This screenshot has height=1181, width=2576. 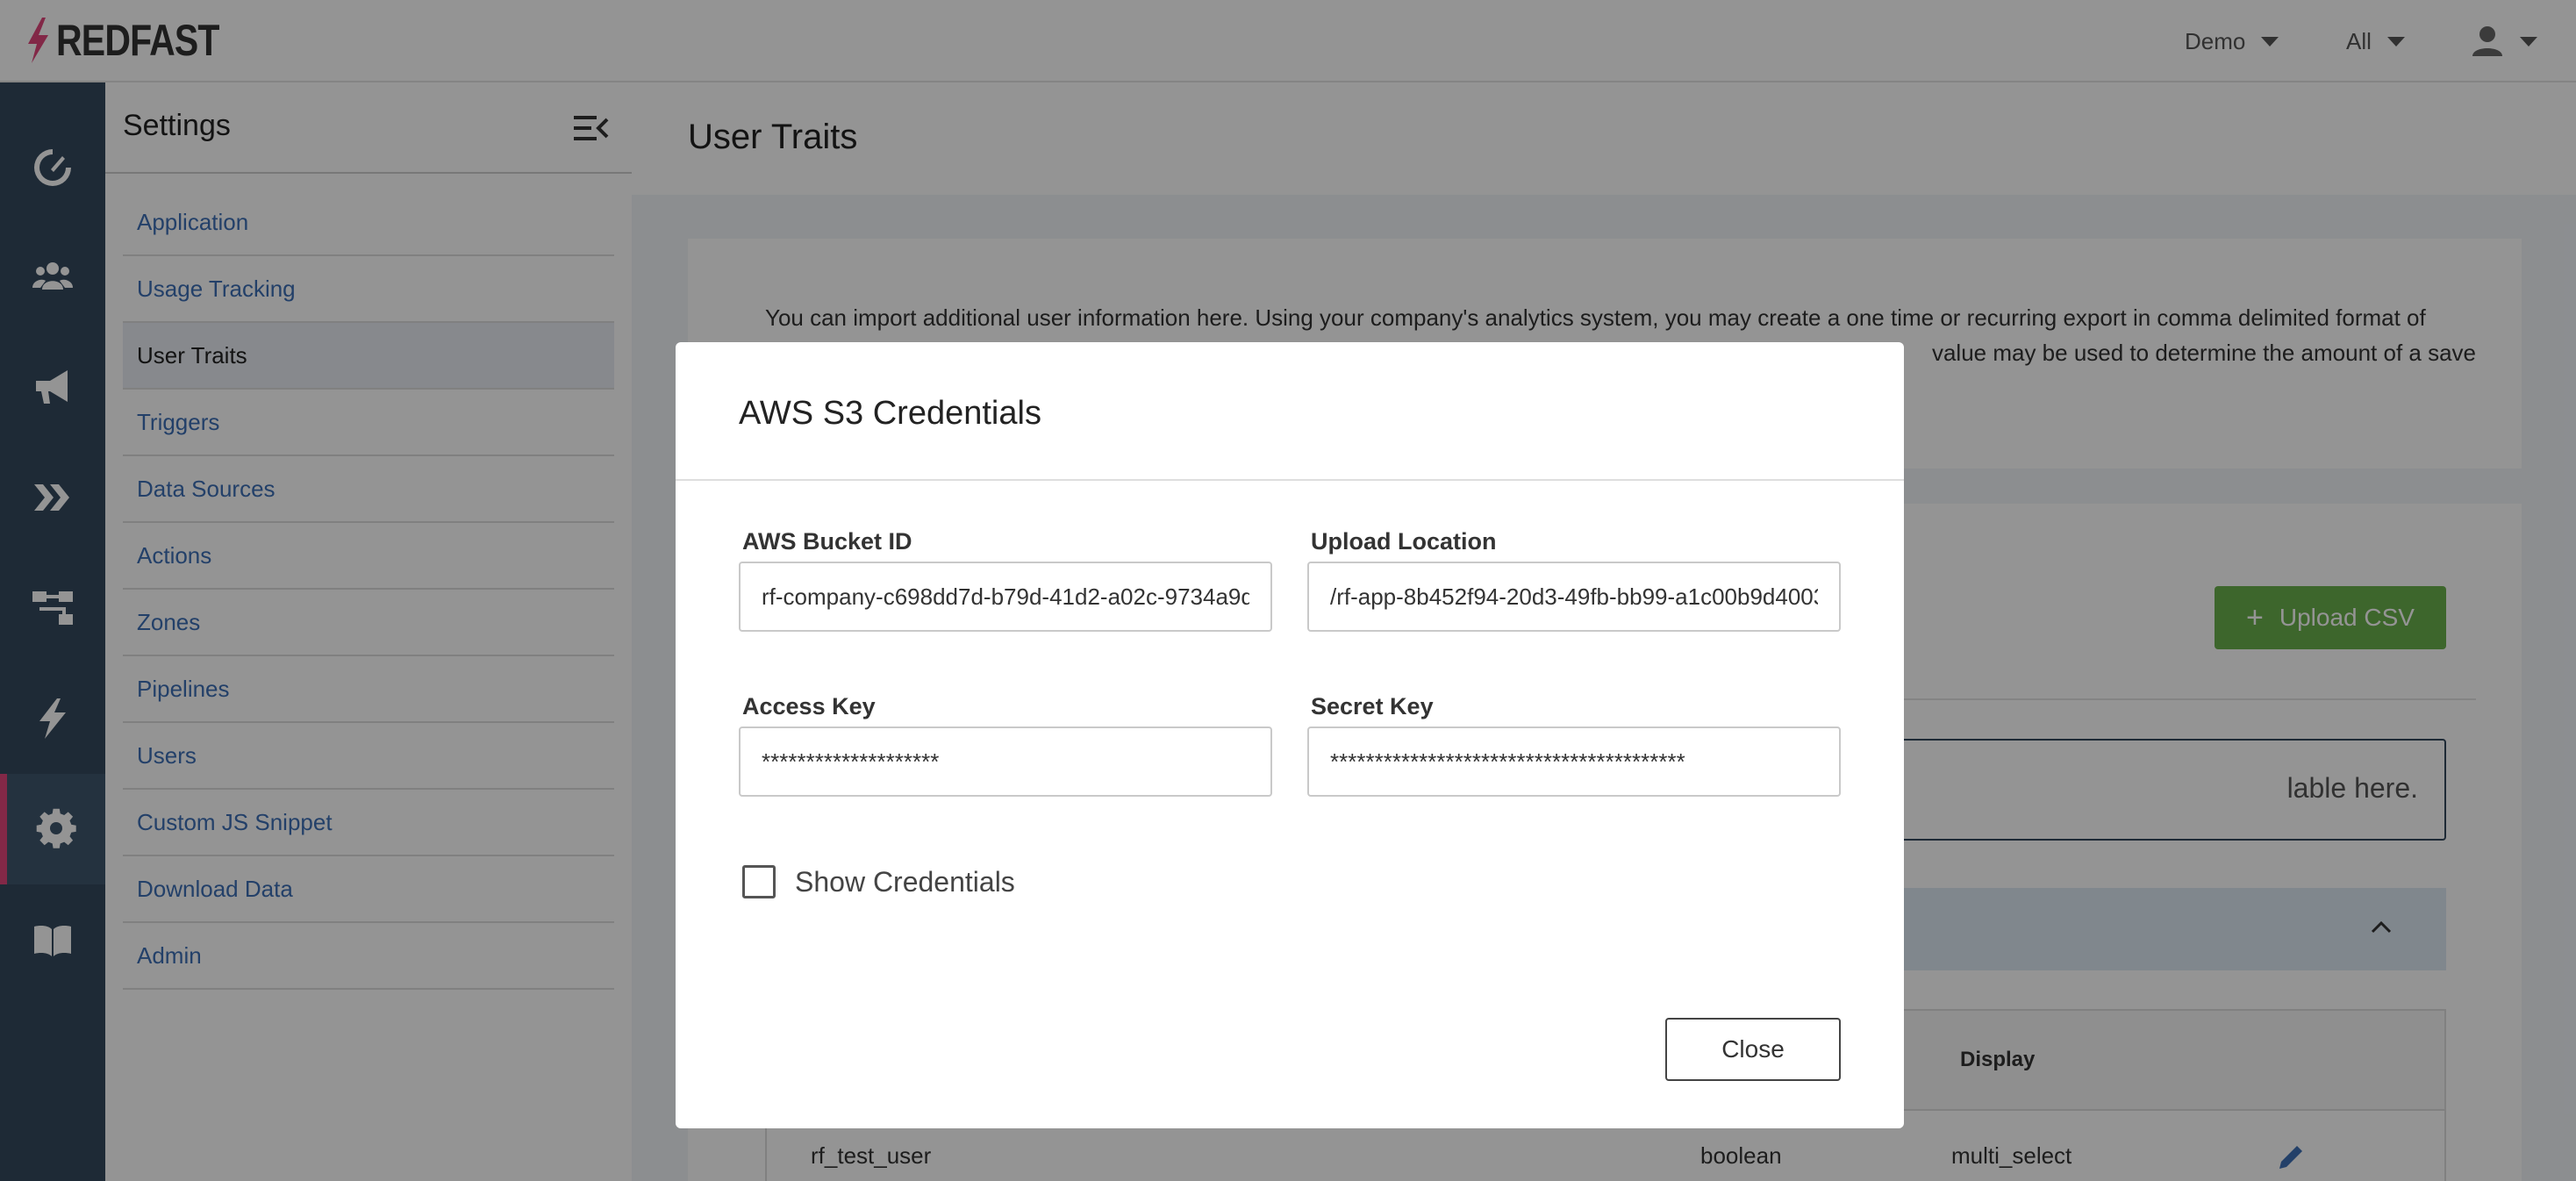 I want to click on modal-title: AWS S3 Credentials, so click(x=890, y=413).